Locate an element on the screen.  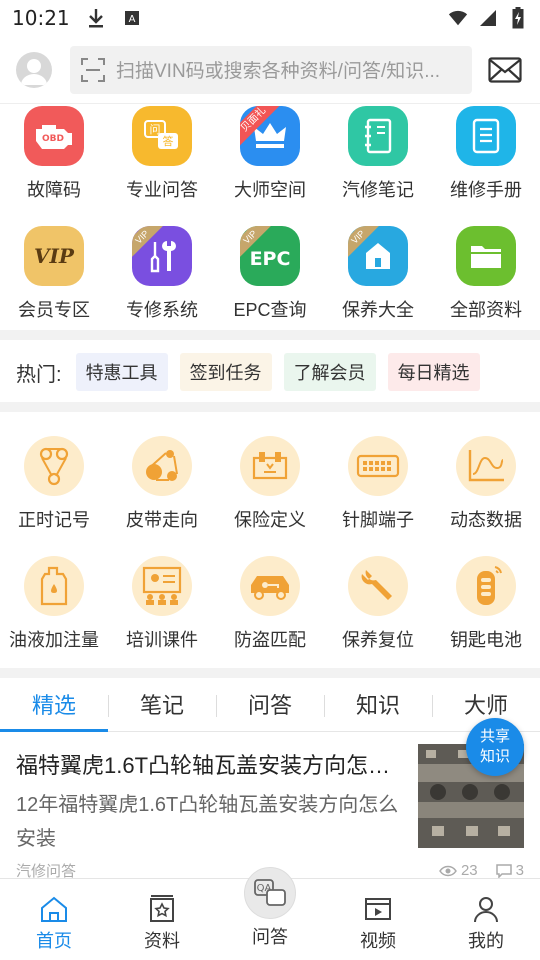
wrench-icon is located at coordinates (378, 586).